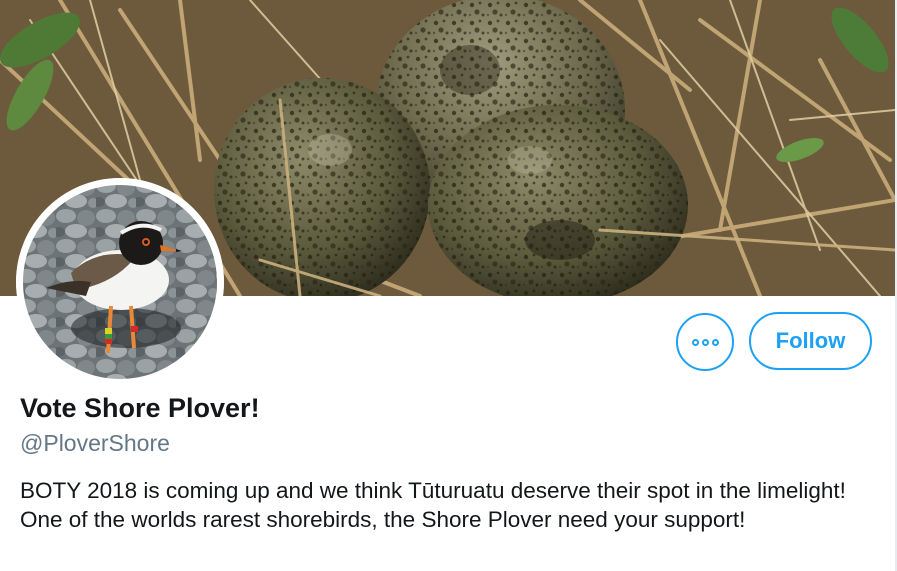 This screenshot has width=897, height=571. I want to click on more-options-icon, so click(695, 342).